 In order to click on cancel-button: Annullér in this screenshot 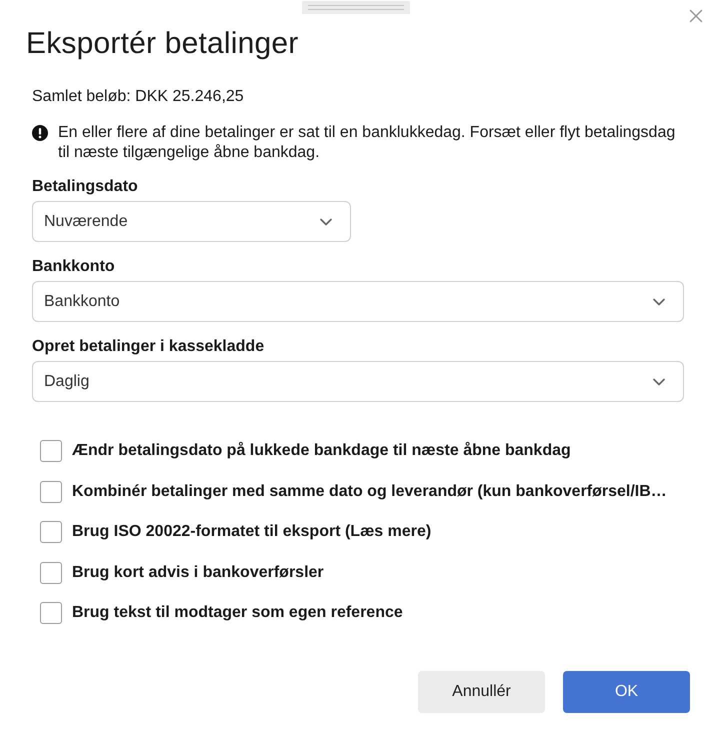, I will do `click(481, 692)`.